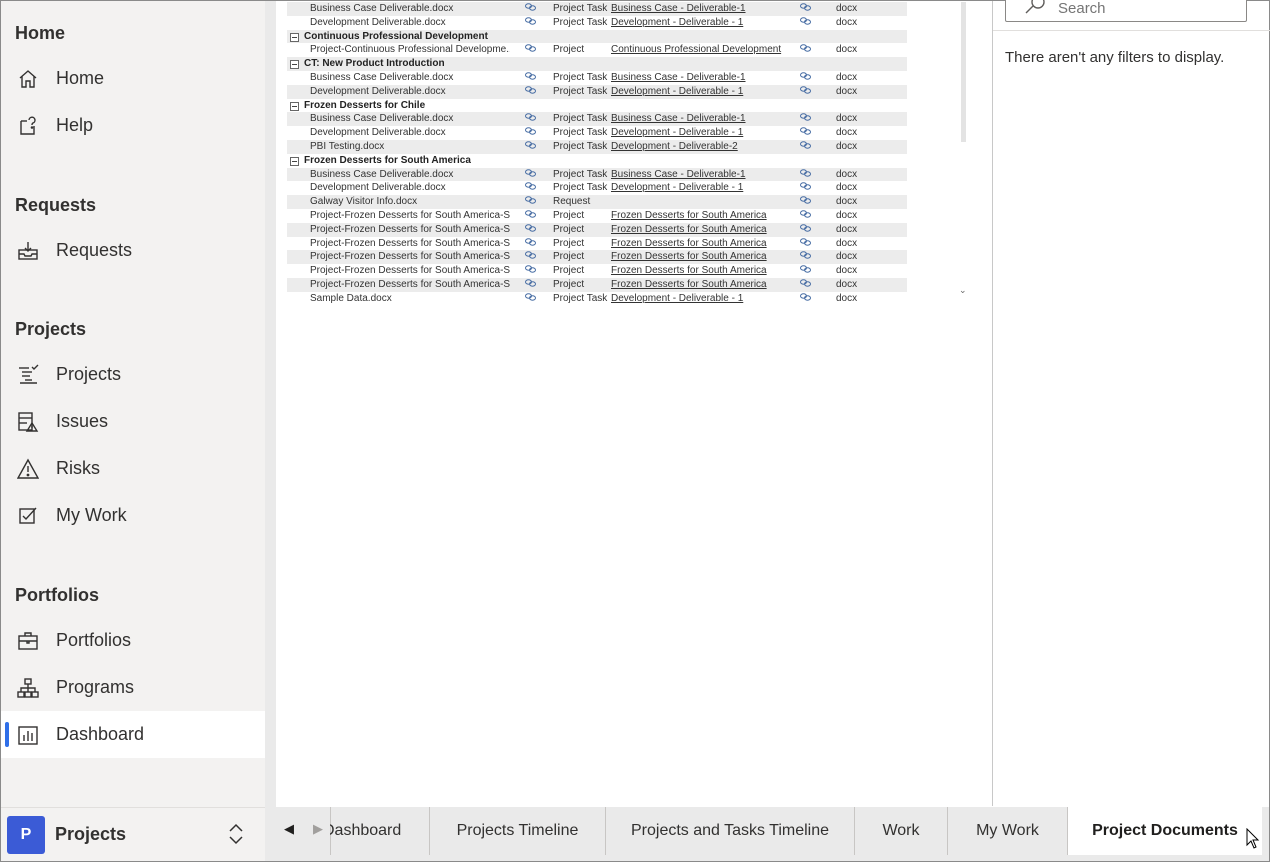 The image size is (1270, 862). I want to click on tabs-scroll-left-icon: ◀, so click(289, 829).